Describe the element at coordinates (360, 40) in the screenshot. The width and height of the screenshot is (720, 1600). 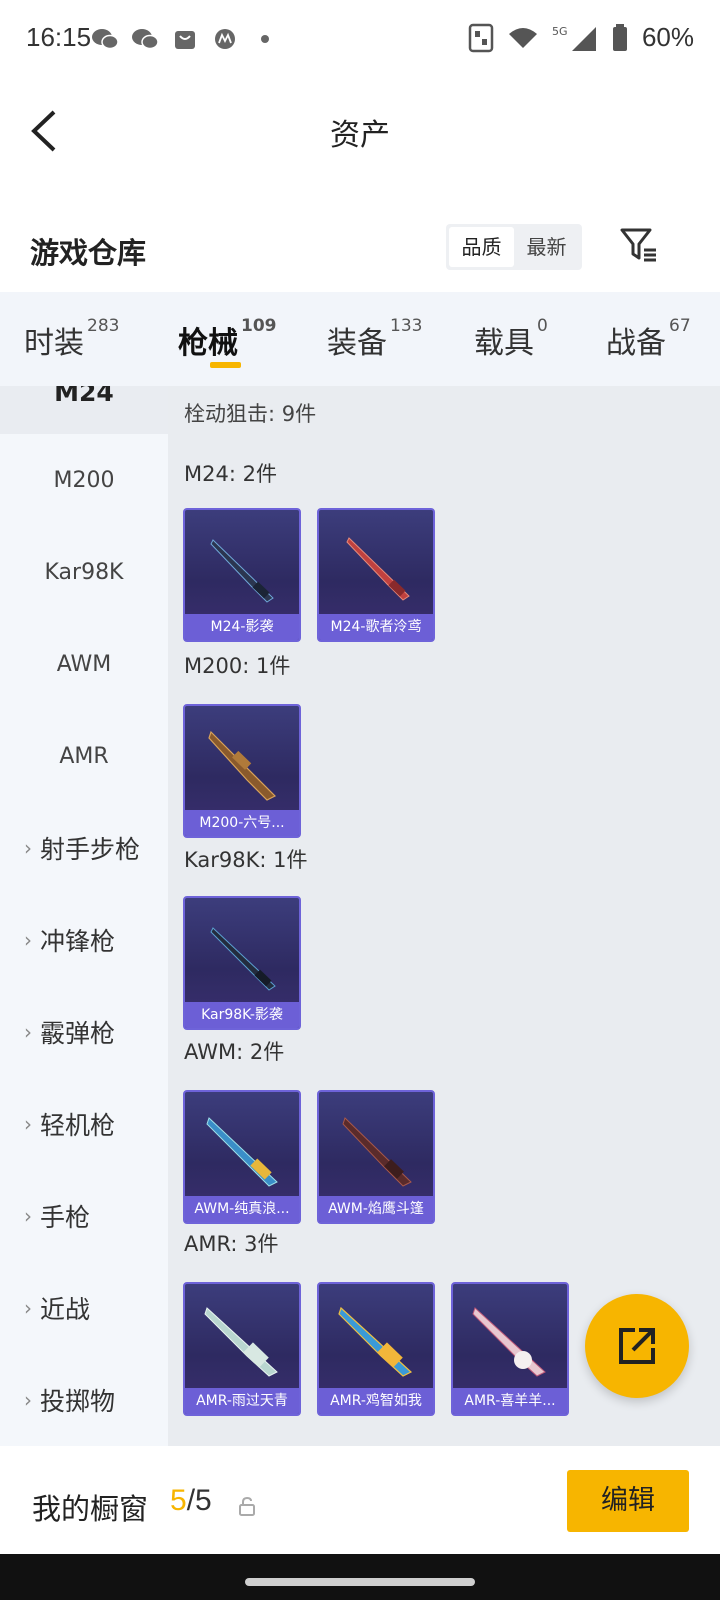
I see `status-bar: 16:15 5G 60%` at that location.